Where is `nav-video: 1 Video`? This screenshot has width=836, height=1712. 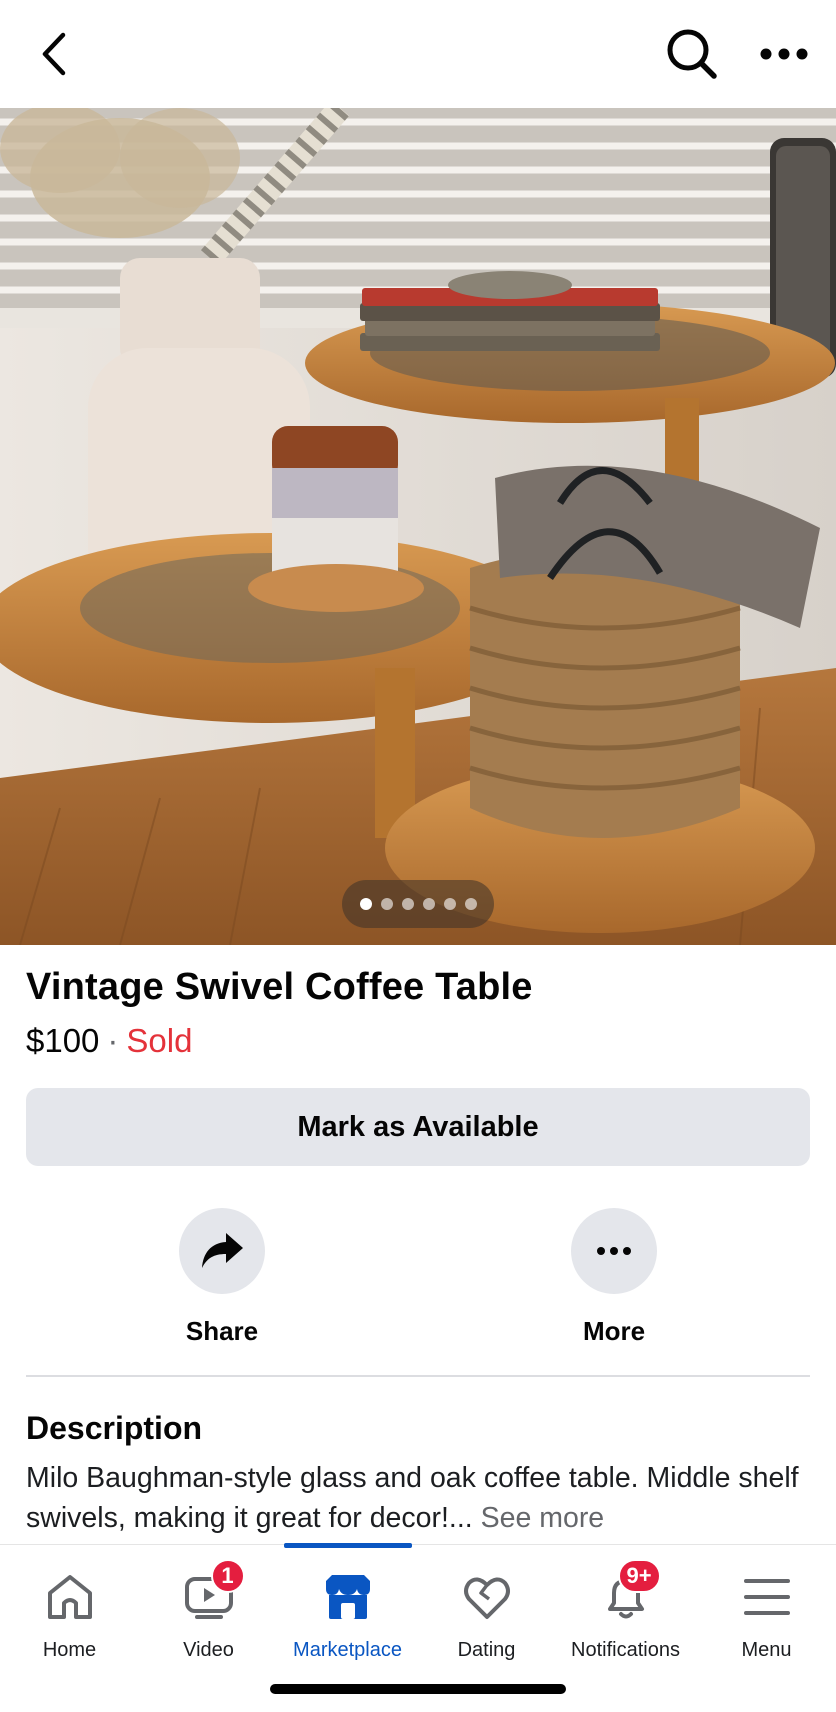 nav-video: 1 Video is located at coordinates (208, 1605).